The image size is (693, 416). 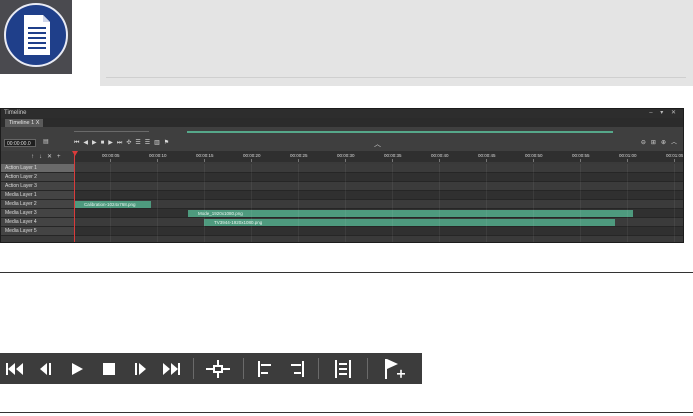 What do you see at coordinates (141, 368) in the screenshot?
I see `step-forward-icon` at bounding box center [141, 368].